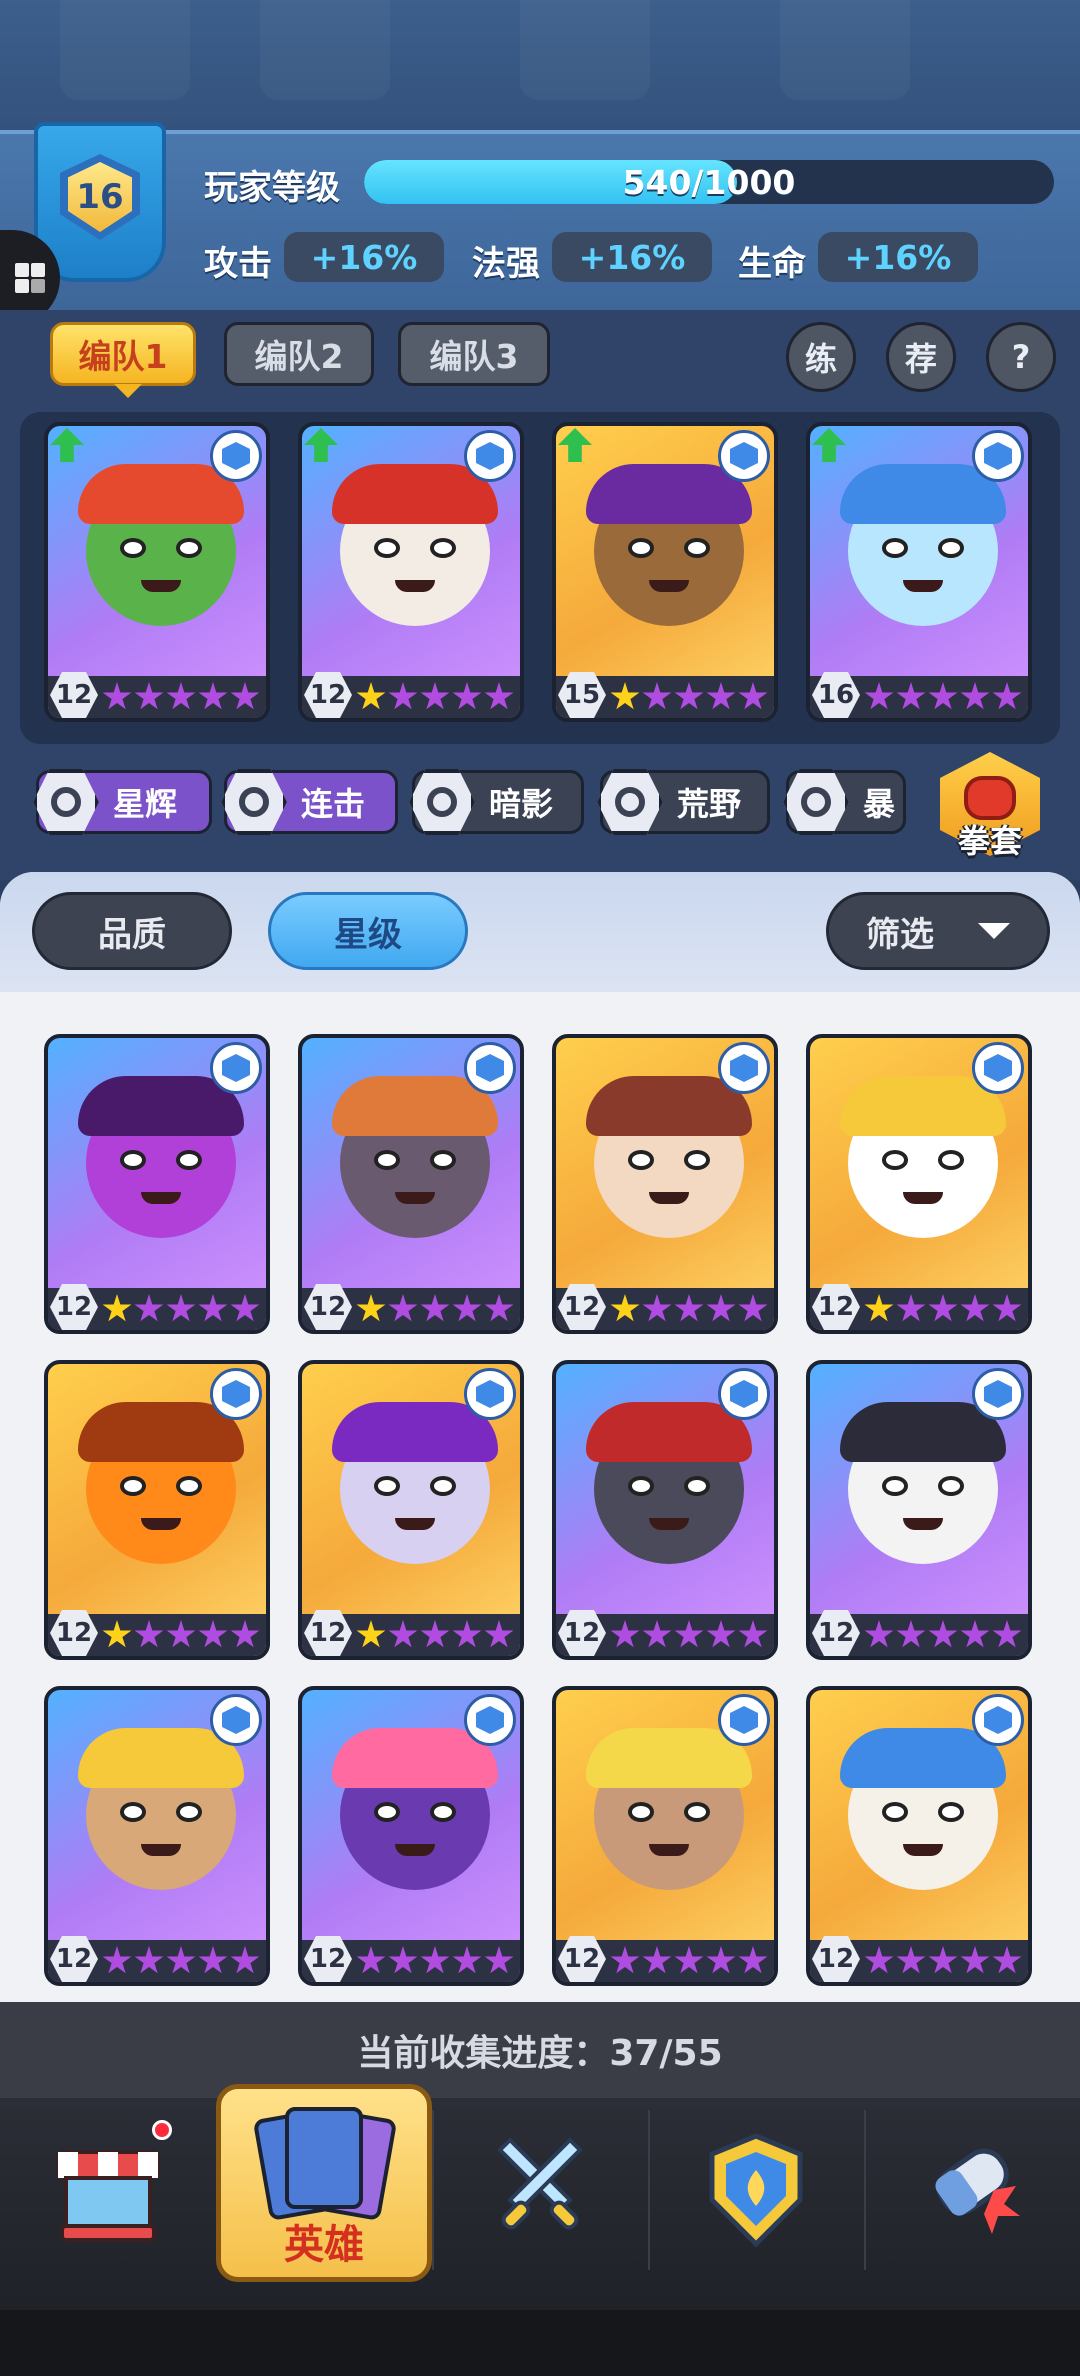 The width and height of the screenshot is (1080, 2376). I want to click on sort-quality-button: 品质, so click(132, 931).